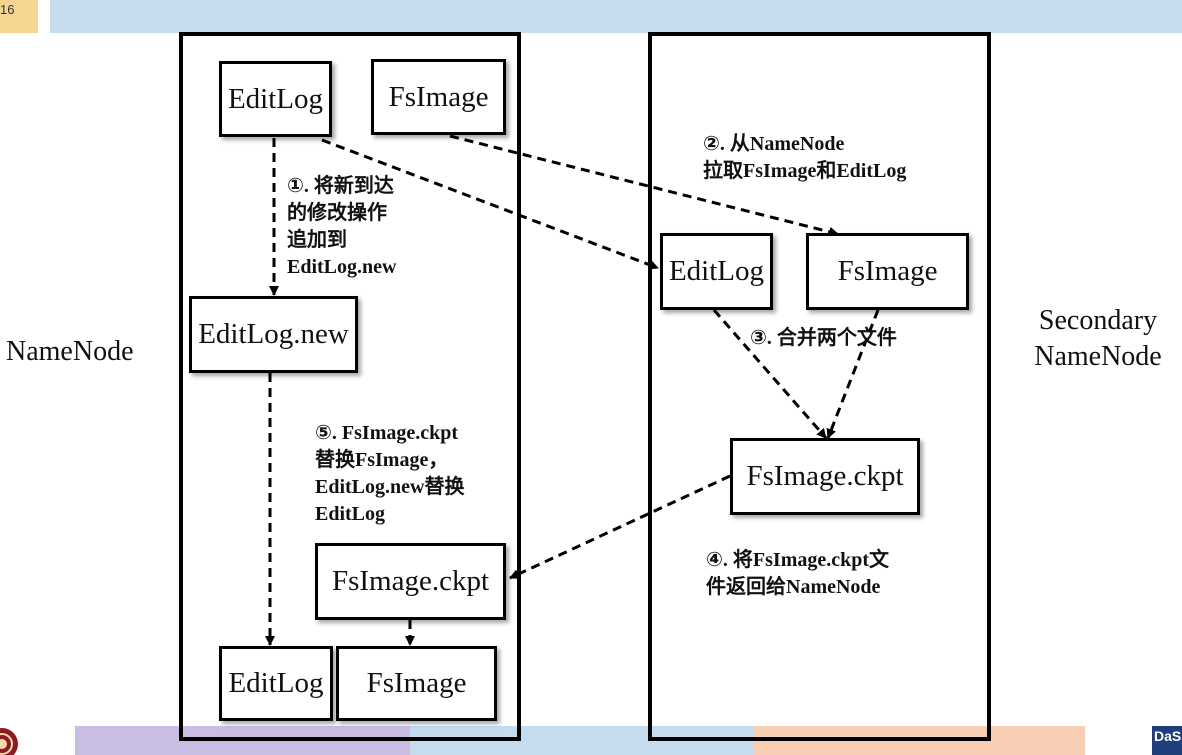 The image size is (1182, 755). Describe the element at coordinates (774, 144) in the screenshot. I see `step2-line1: ②. 从NameNode` at that location.